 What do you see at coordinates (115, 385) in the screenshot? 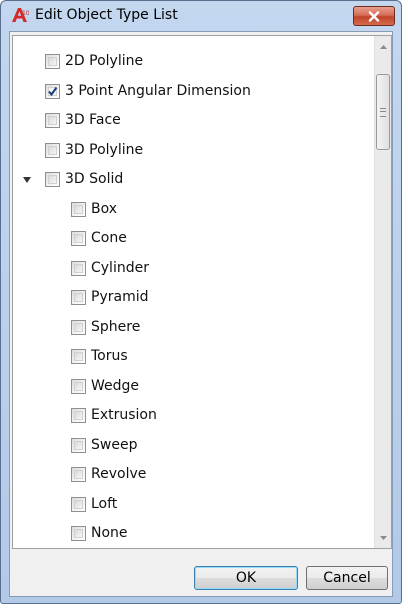
I see `list-item-label: Wedge` at bounding box center [115, 385].